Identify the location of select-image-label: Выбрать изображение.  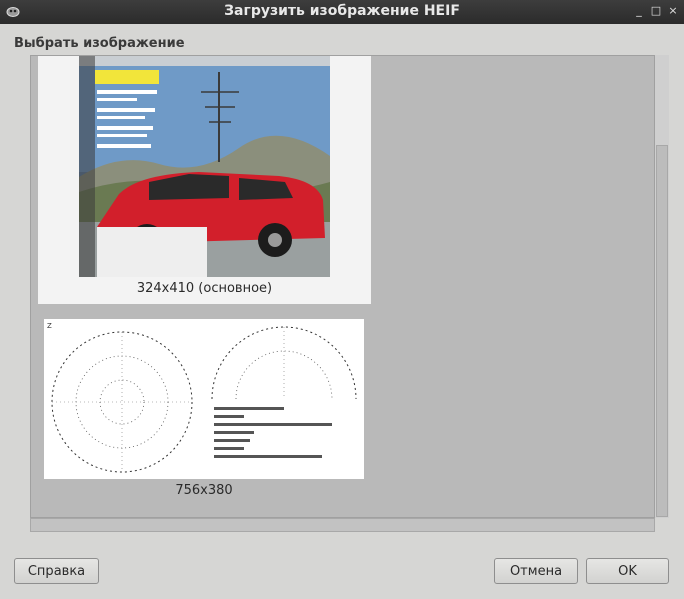
(99, 43).